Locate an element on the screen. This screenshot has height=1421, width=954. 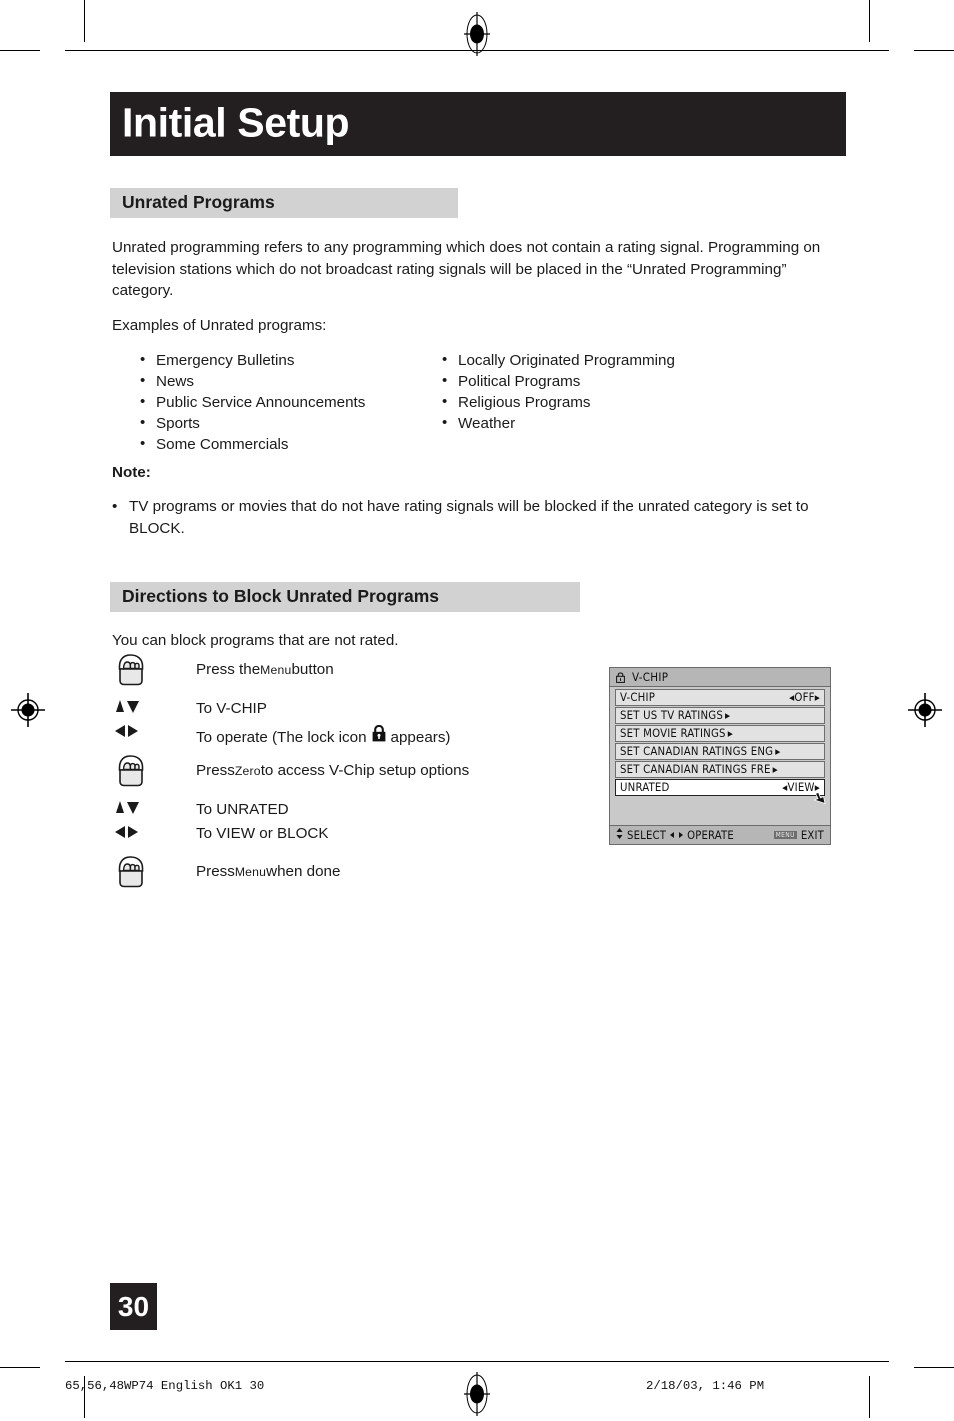
step-row: To VIEW or BLOCK is located at coordinates (345, 836).